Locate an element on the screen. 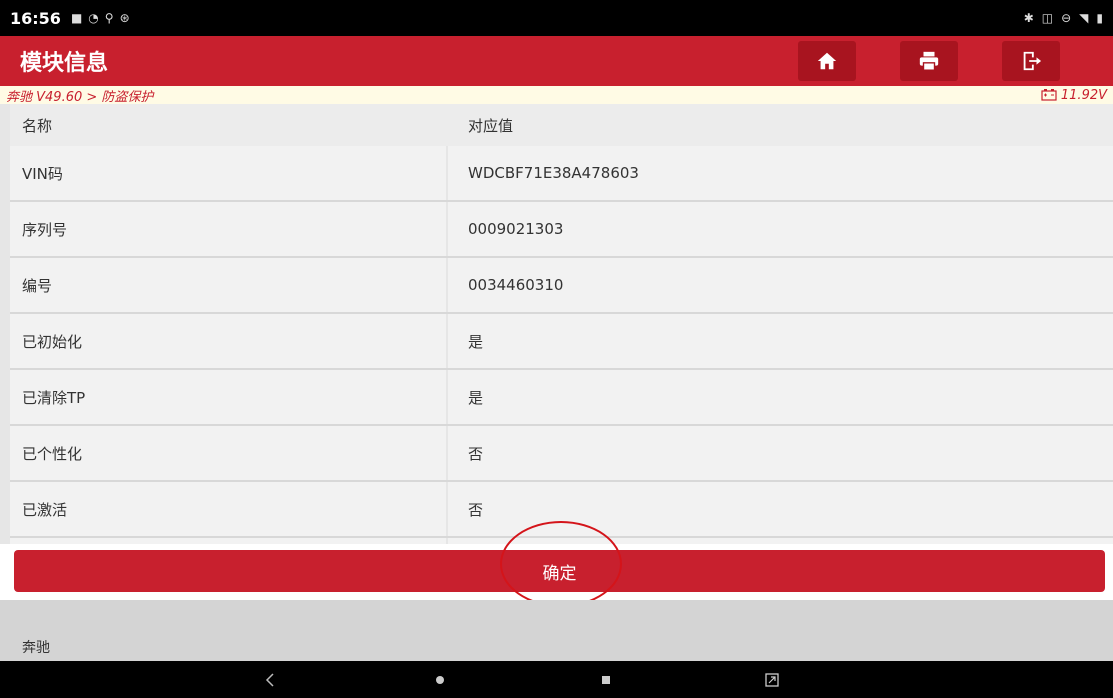 Image resolution: width=1113 pixels, height=698 pixels. row-value: 0009021303 is located at coordinates (780, 229).